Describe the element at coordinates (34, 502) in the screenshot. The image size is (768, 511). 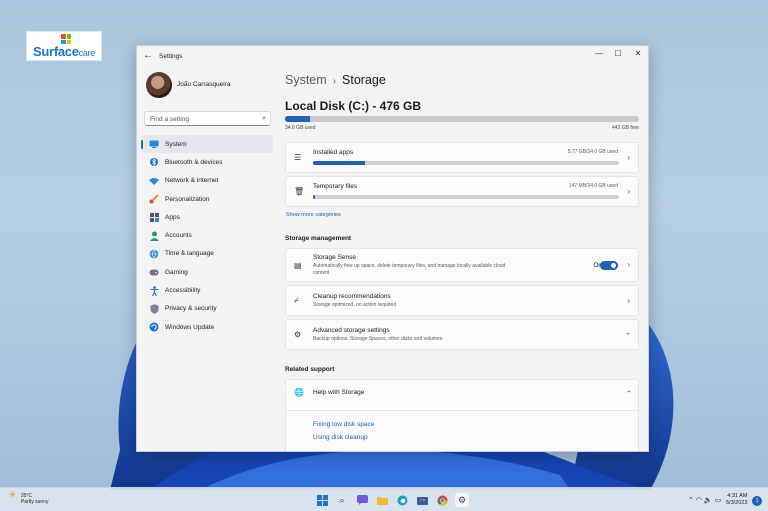
I see `weather-condition: Partly sunny` at that location.